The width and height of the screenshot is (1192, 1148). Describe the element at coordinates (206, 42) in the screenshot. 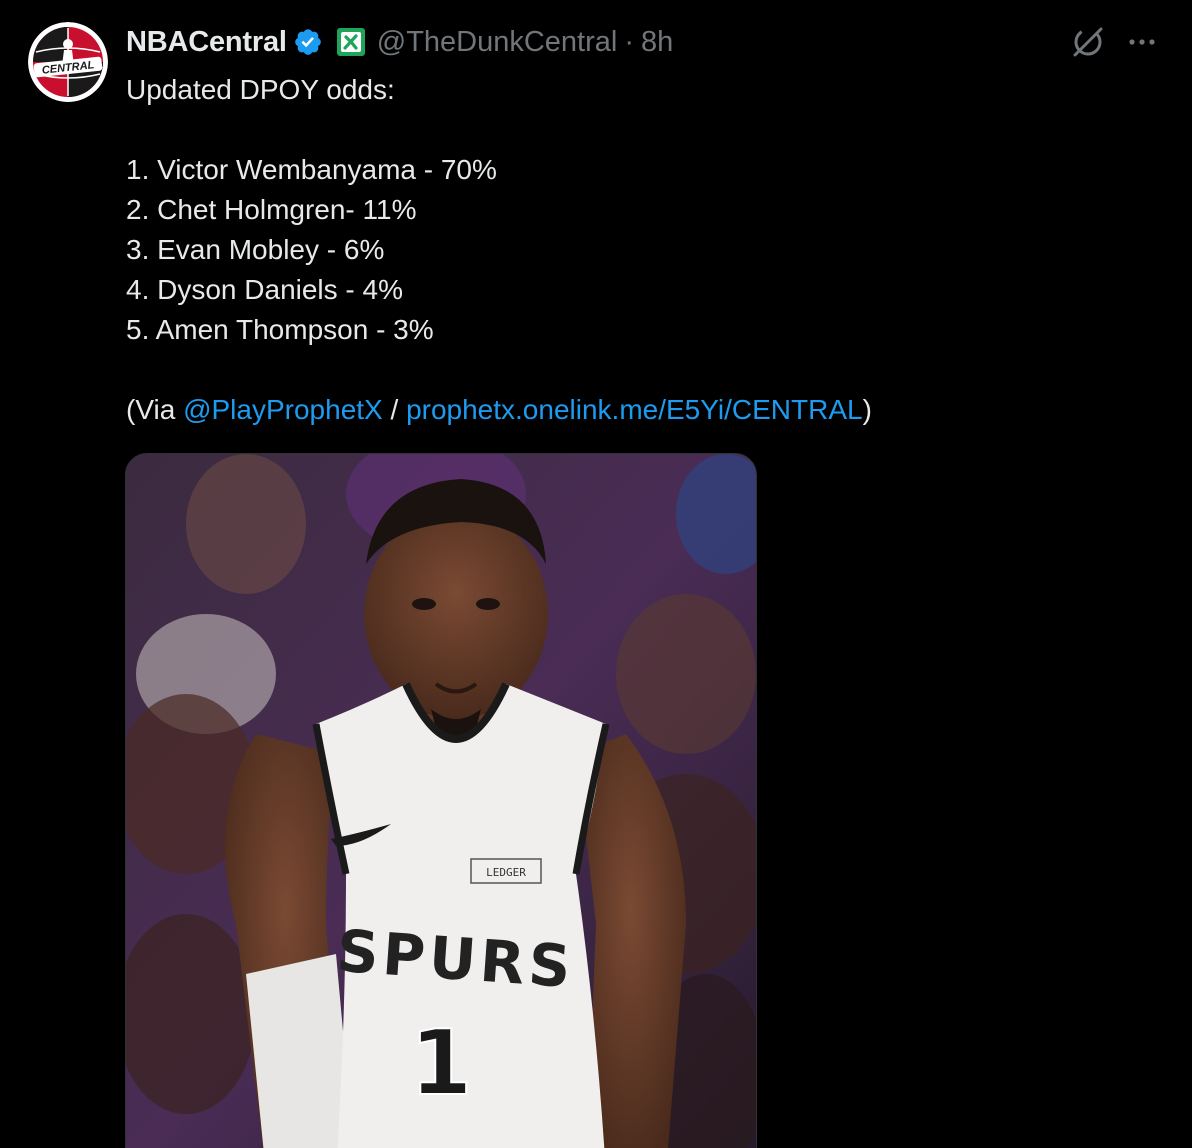

I see `display-name: NBACentral` at that location.